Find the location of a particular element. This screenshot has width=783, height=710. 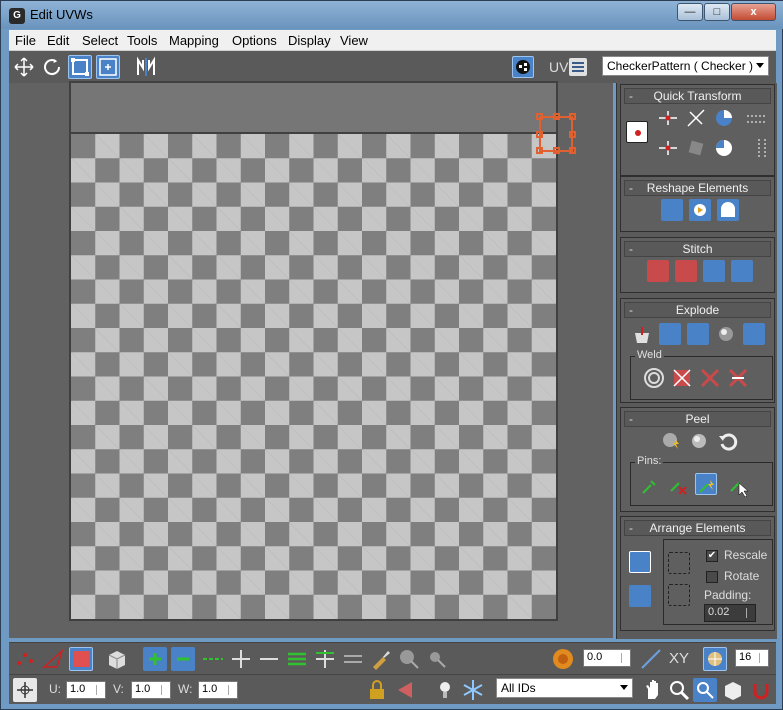

rotate-checkbox is located at coordinates (712, 577).